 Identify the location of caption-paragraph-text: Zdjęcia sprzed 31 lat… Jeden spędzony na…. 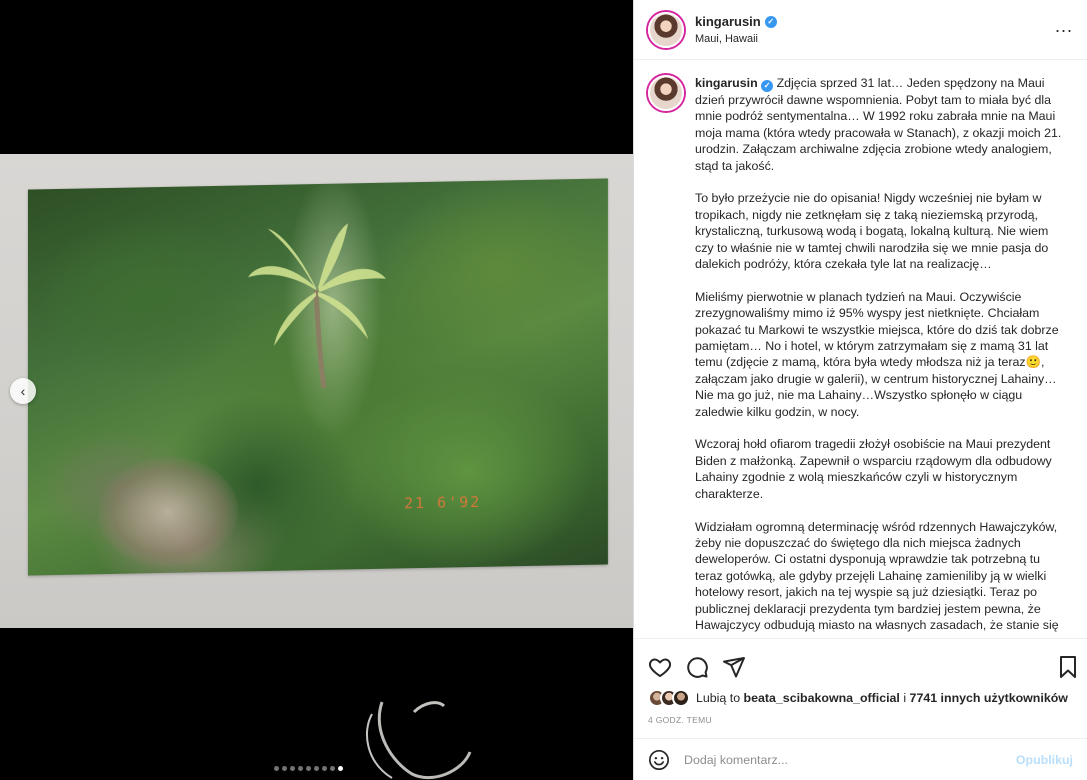
(878, 124).